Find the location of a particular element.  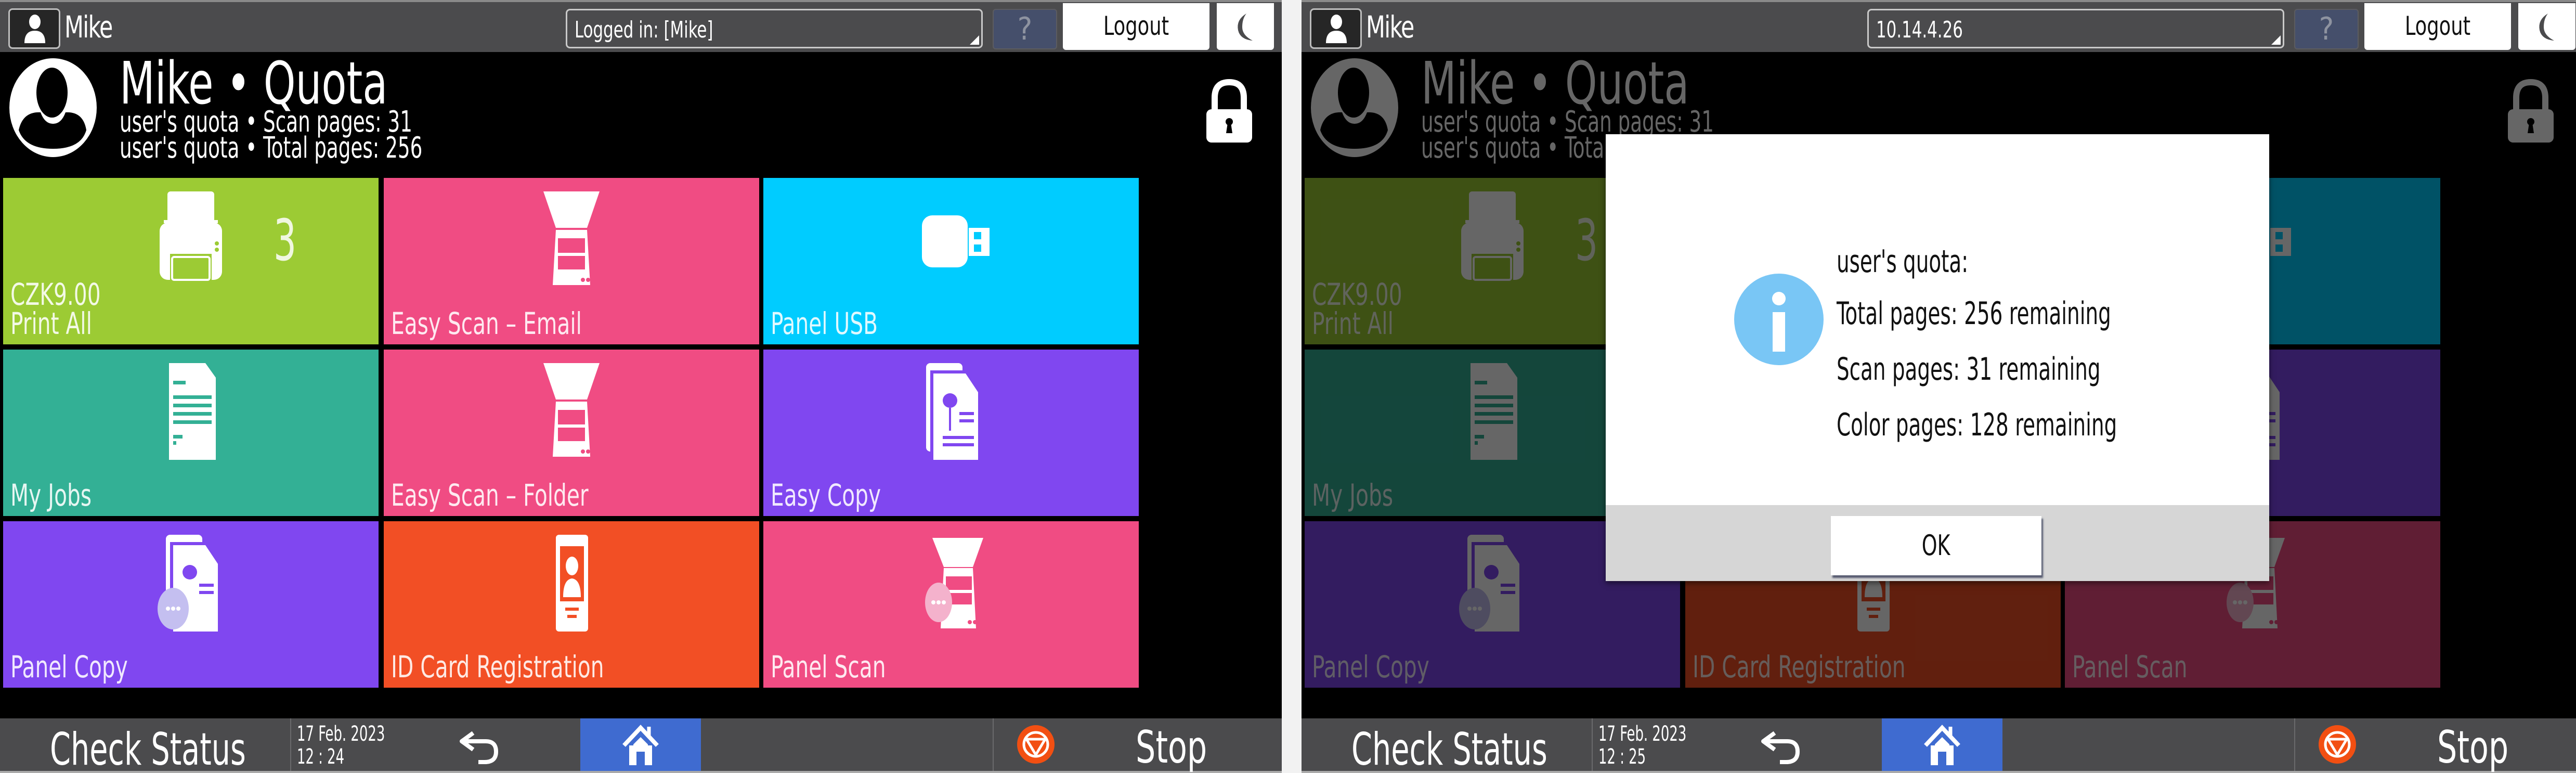

tile-panel-copy: Panel Copy is located at coordinates (191, 604).